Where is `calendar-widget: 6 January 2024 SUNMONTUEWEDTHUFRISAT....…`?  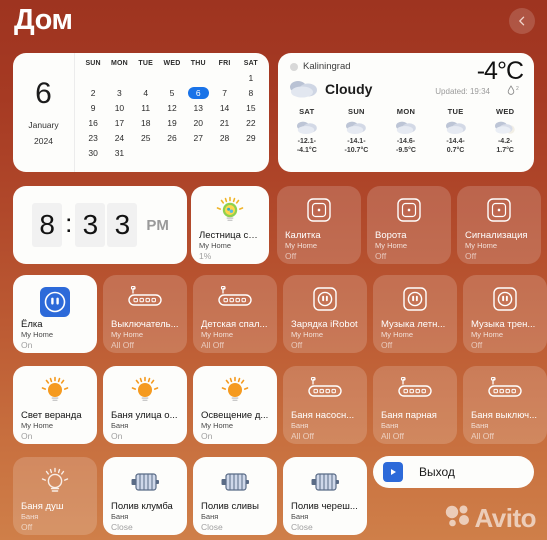 calendar-widget: 6 January 2024 SUNMONTUEWEDTHUFRISAT....… is located at coordinates (141, 112).